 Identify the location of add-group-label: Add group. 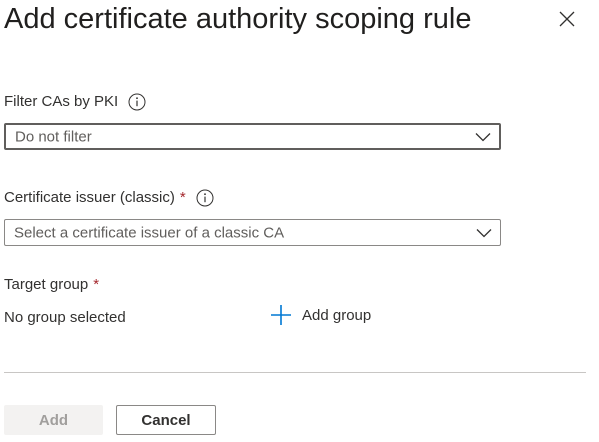
(337, 315).